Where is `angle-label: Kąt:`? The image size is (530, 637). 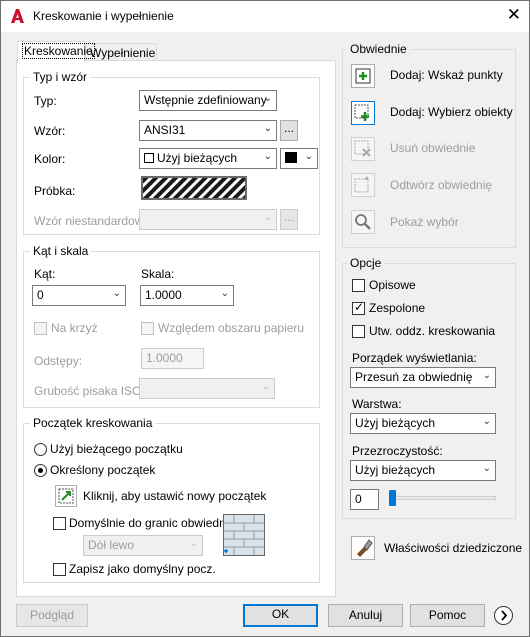 angle-label: Kąt: is located at coordinates (45, 274).